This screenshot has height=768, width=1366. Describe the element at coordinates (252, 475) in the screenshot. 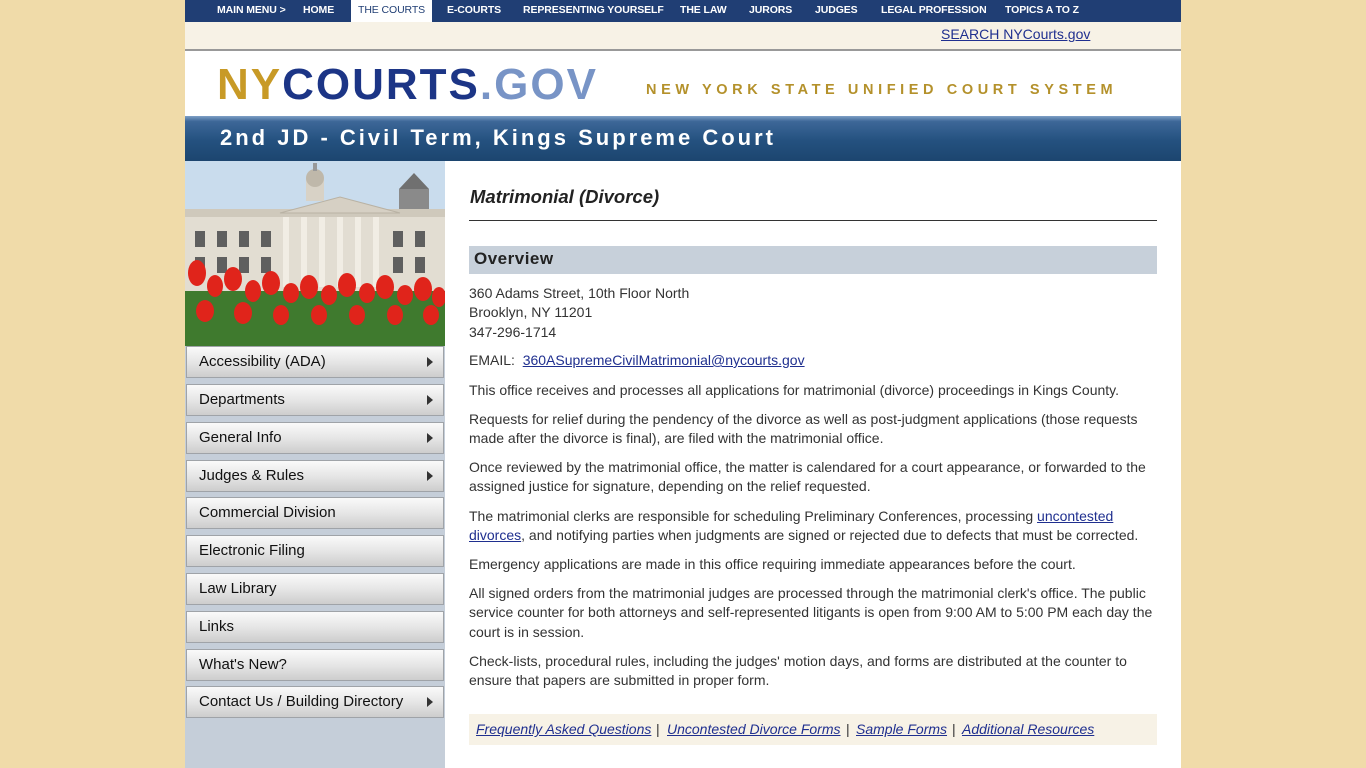

I see `sidebar-item-label: Judges & Rules` at that location.